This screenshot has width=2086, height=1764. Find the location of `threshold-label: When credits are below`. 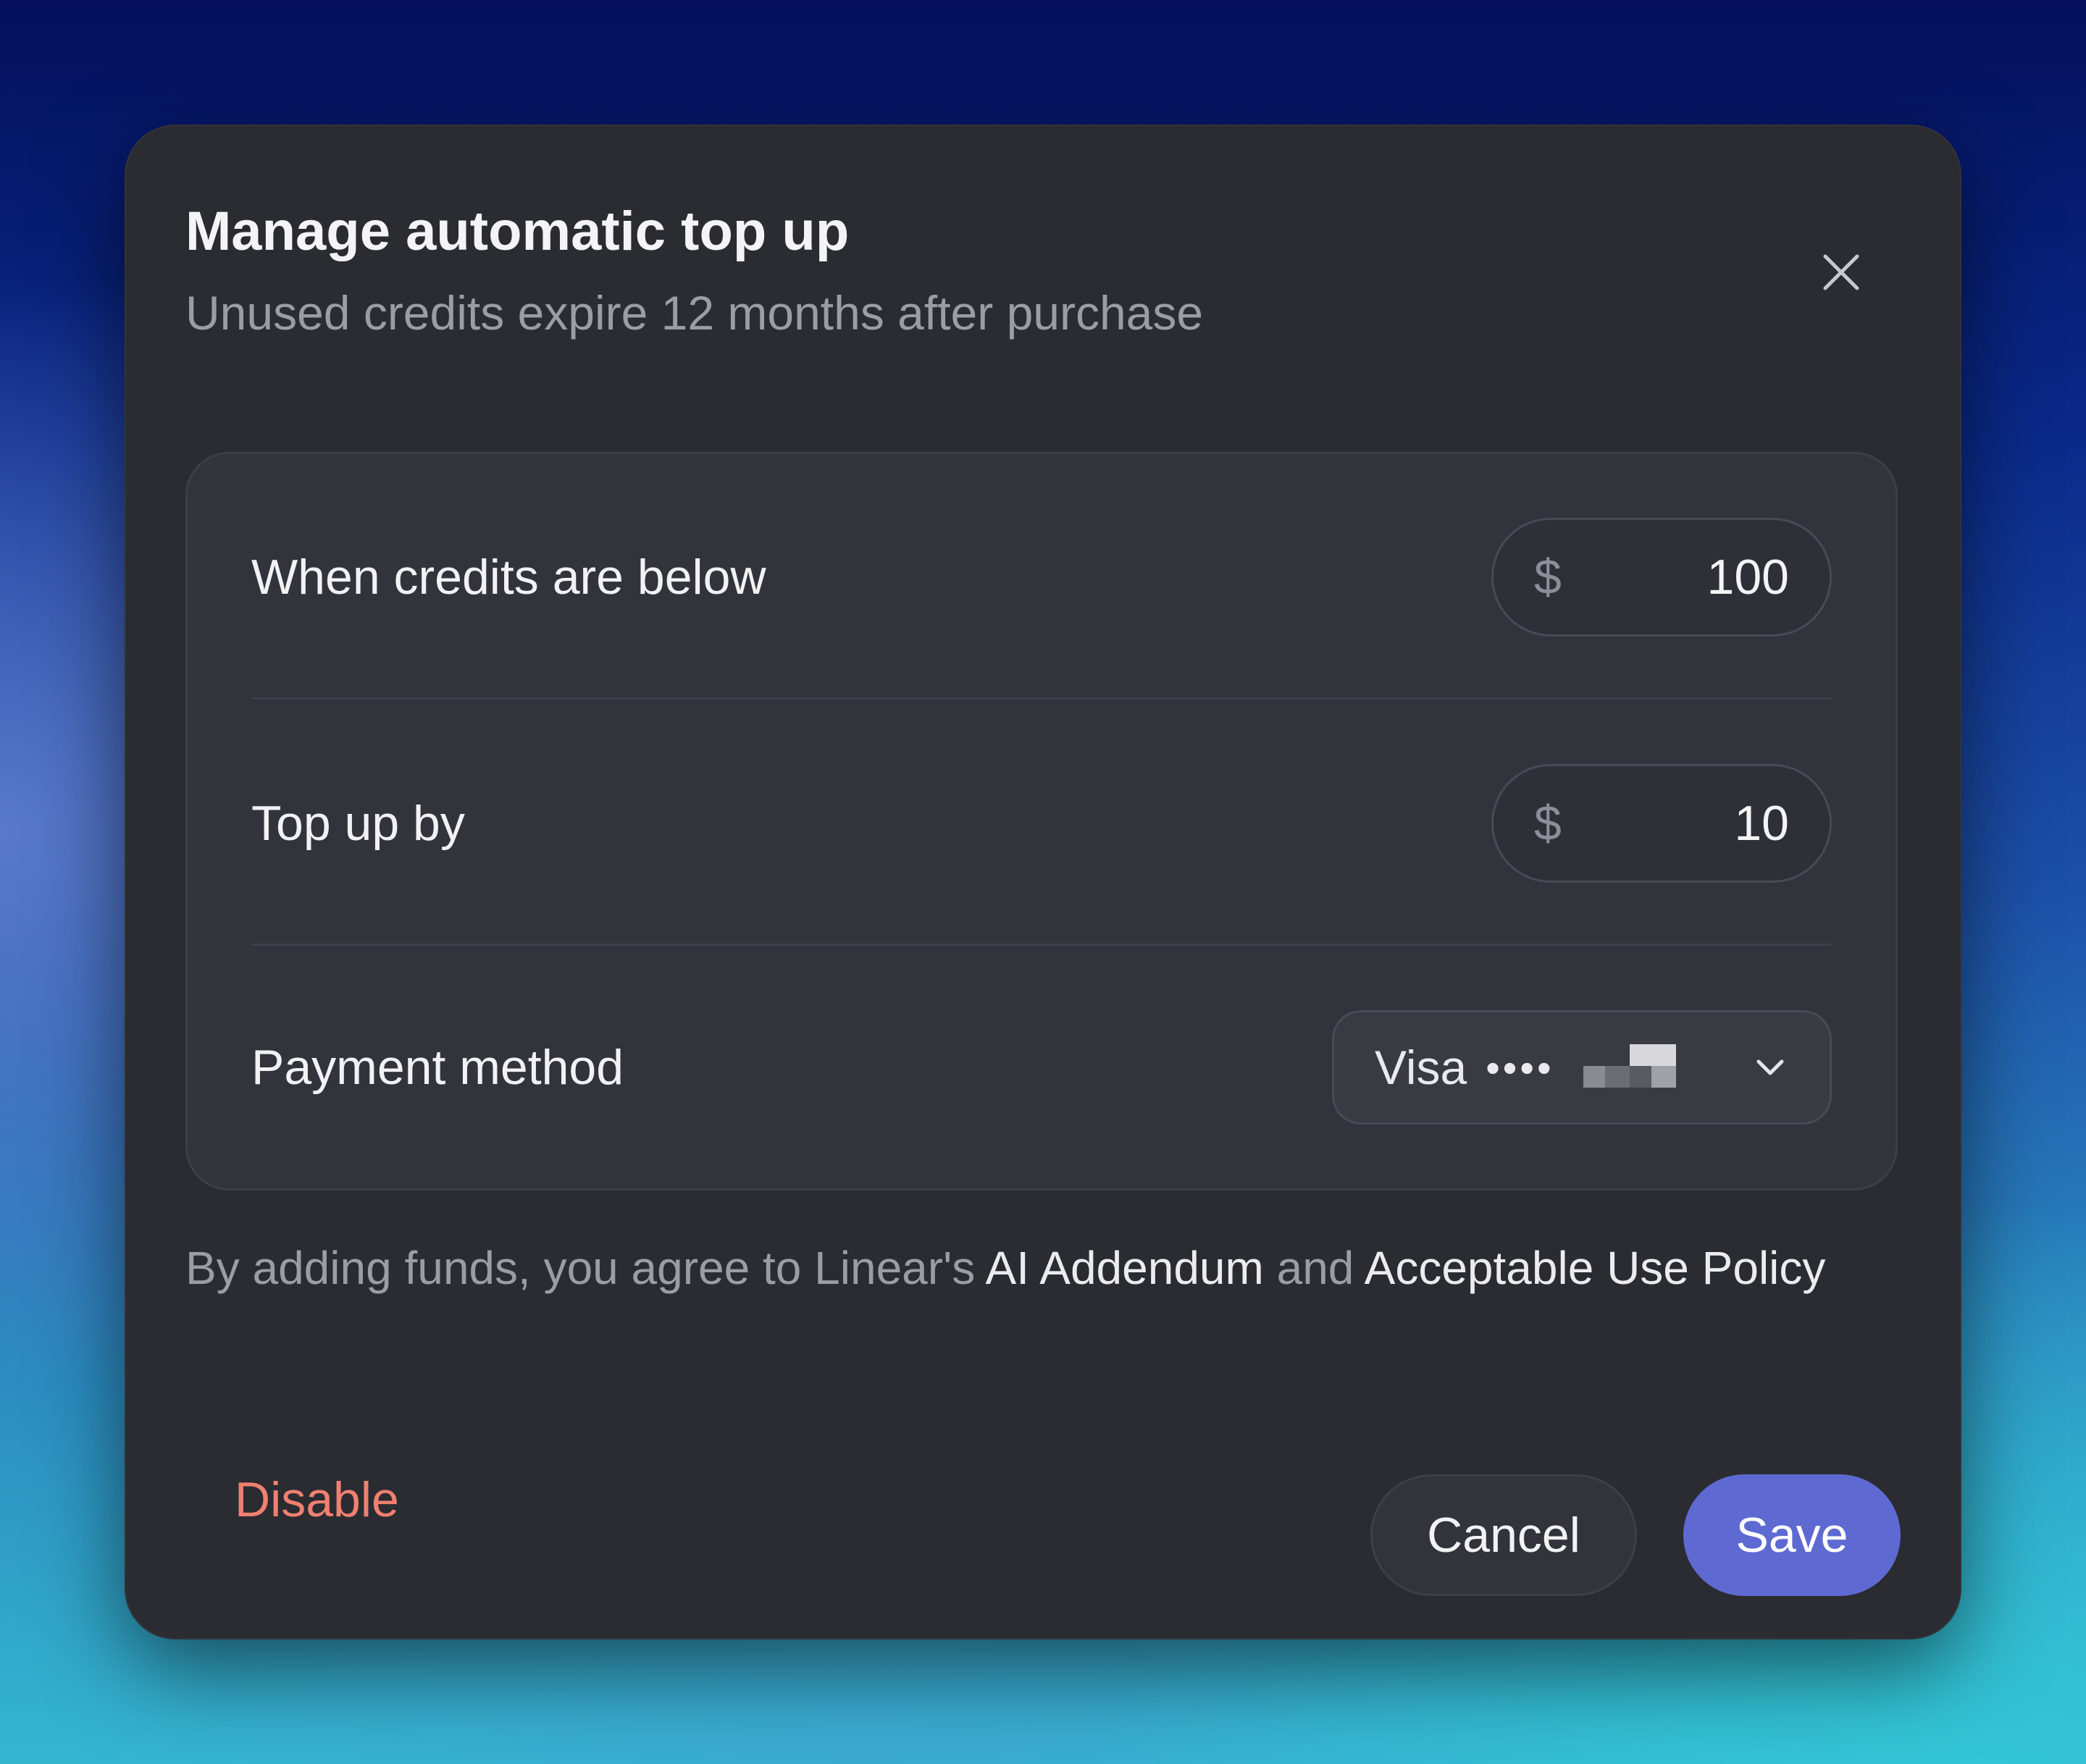

threshold-label: When credits are below is located at coordinates (508, 577).